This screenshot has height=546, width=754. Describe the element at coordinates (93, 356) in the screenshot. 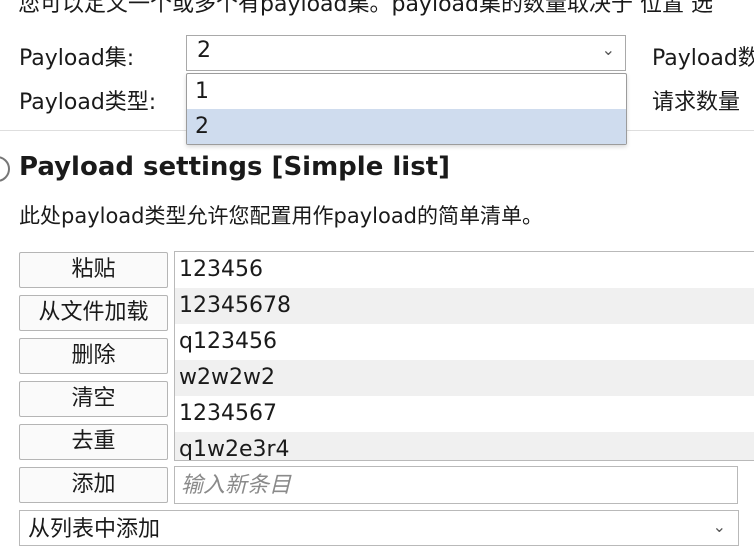

I see `remove-button: 删除` at that location.